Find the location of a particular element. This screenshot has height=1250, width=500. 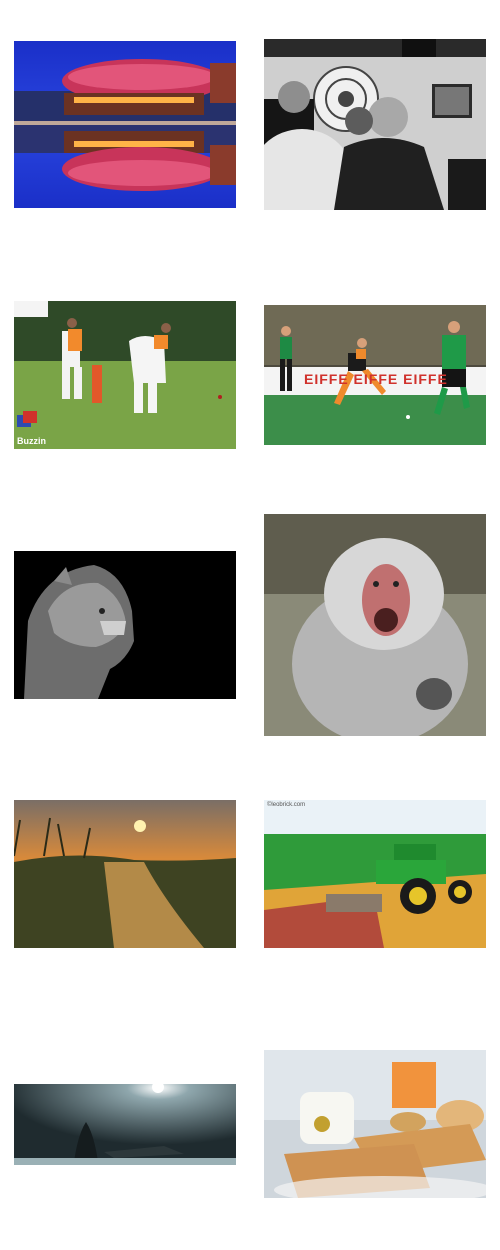

sunset-image is located at coordinates (125, 874).